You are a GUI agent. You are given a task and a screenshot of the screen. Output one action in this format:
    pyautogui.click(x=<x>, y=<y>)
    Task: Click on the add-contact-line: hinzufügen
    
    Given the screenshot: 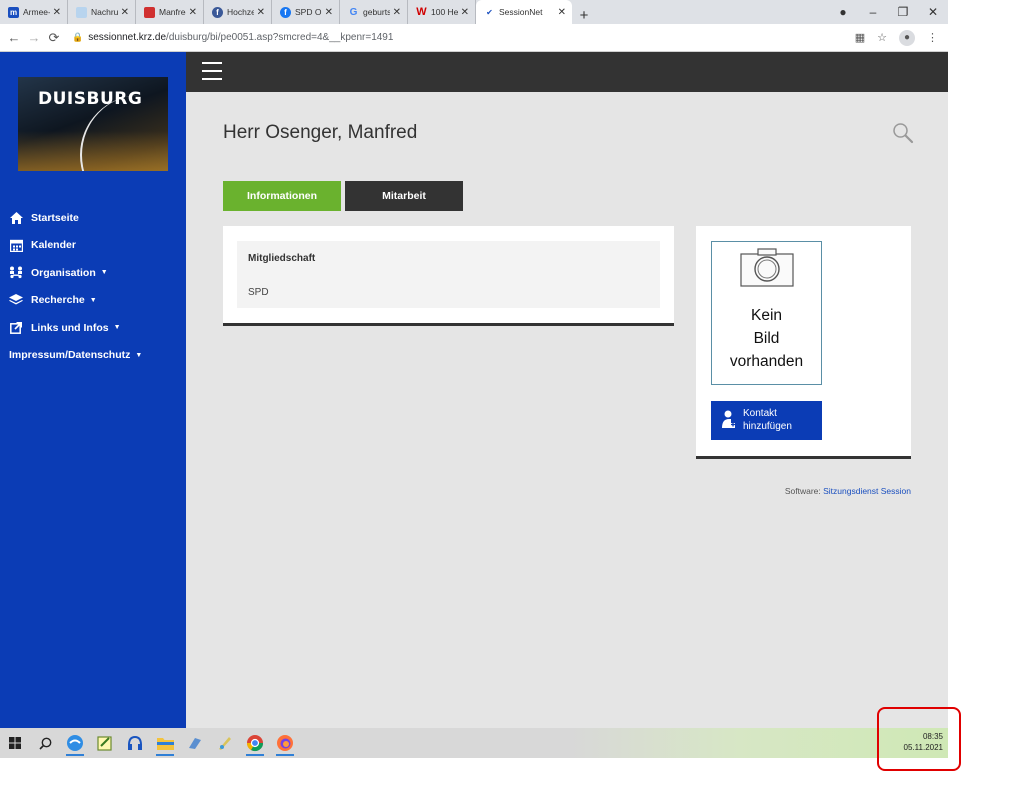 What is the action you would take?
    pyautogui.click(x=767, y=426)
    